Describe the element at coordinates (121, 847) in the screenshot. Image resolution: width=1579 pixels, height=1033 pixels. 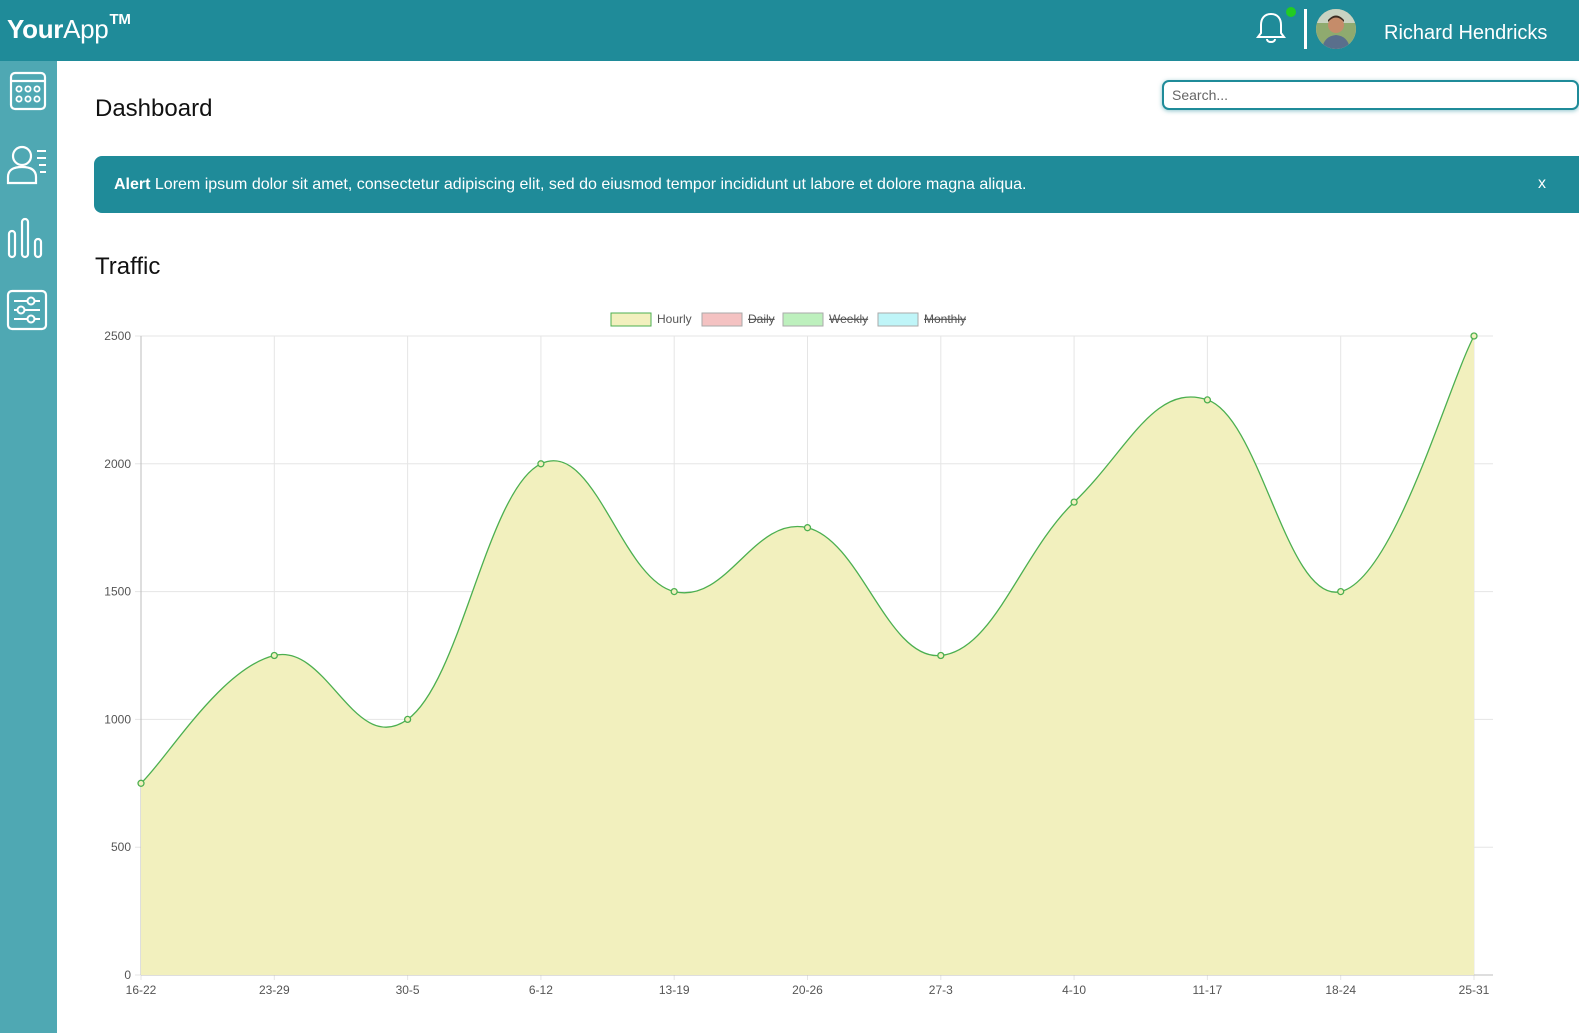
I see `y-tick-label-1: 500` at that location.